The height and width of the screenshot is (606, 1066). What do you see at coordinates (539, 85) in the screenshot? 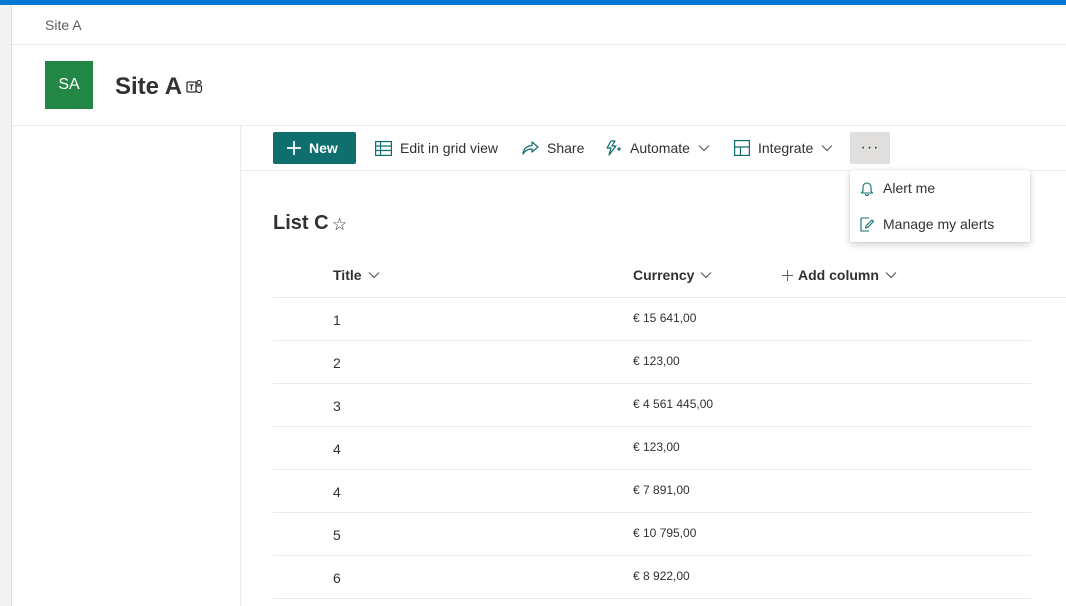
I see `site-header: SA Site A` at bounding box center [539, 85].